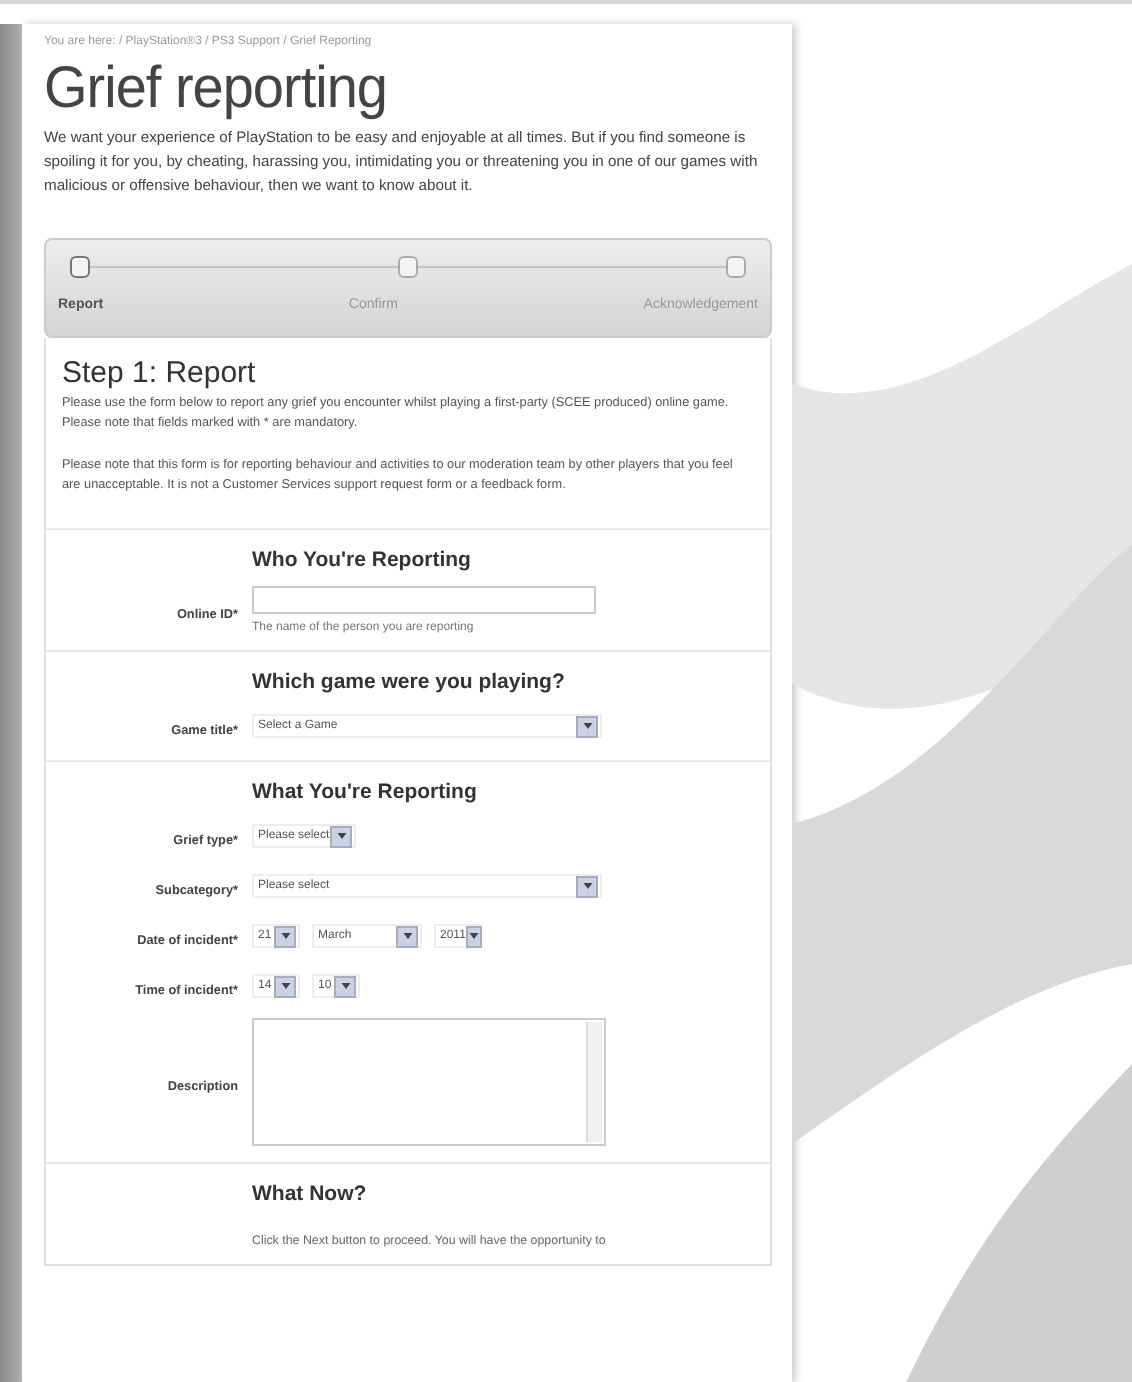  Describe the element at coordinates (160, 373) in the screenshot. I see `step-title: Step 1: Report` at that location.